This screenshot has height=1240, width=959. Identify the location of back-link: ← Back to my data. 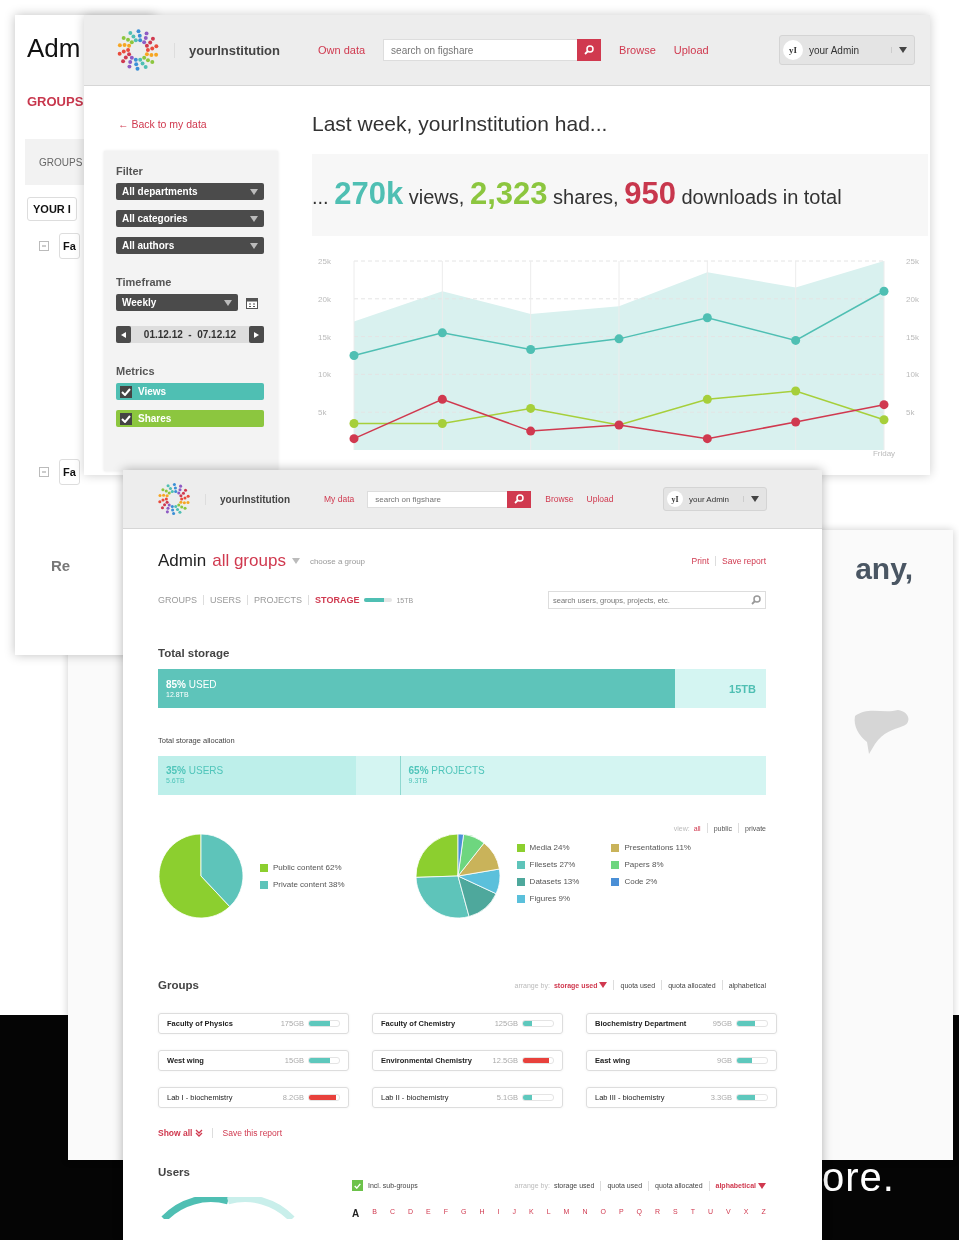
(206, 124).